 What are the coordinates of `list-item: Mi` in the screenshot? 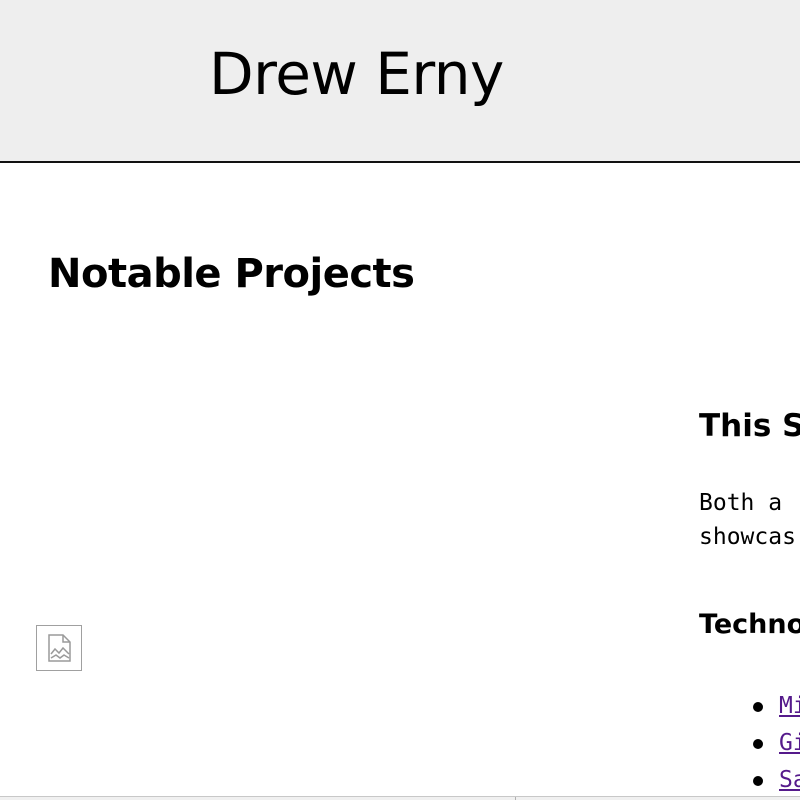 It's located at (776, 706).